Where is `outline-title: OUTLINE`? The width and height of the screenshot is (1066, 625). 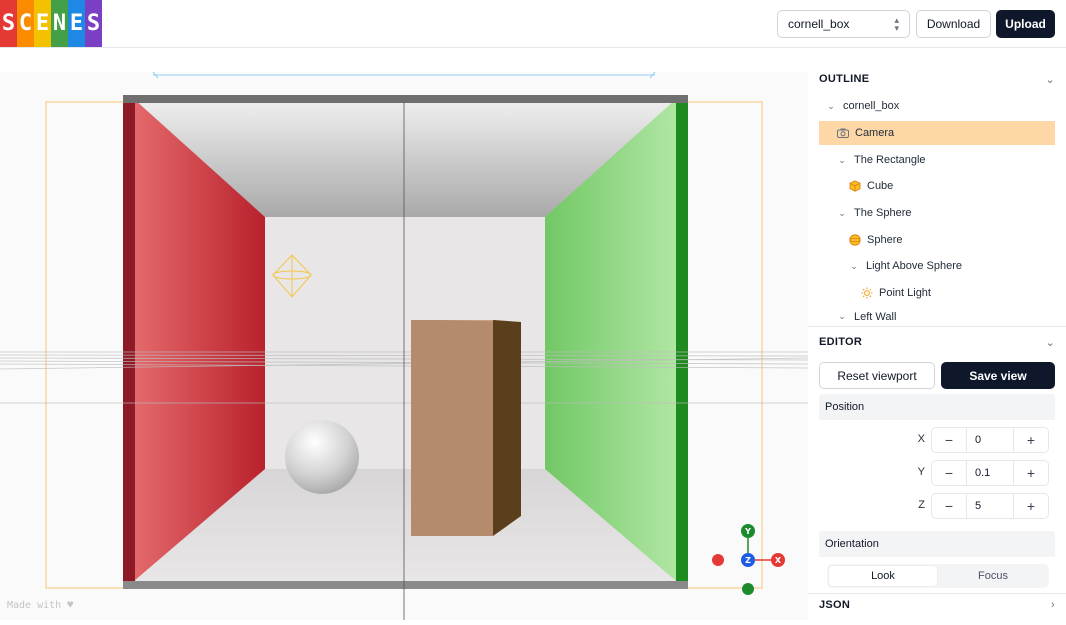
outline-title: OUTLINE is located at coordinates (844, 79).